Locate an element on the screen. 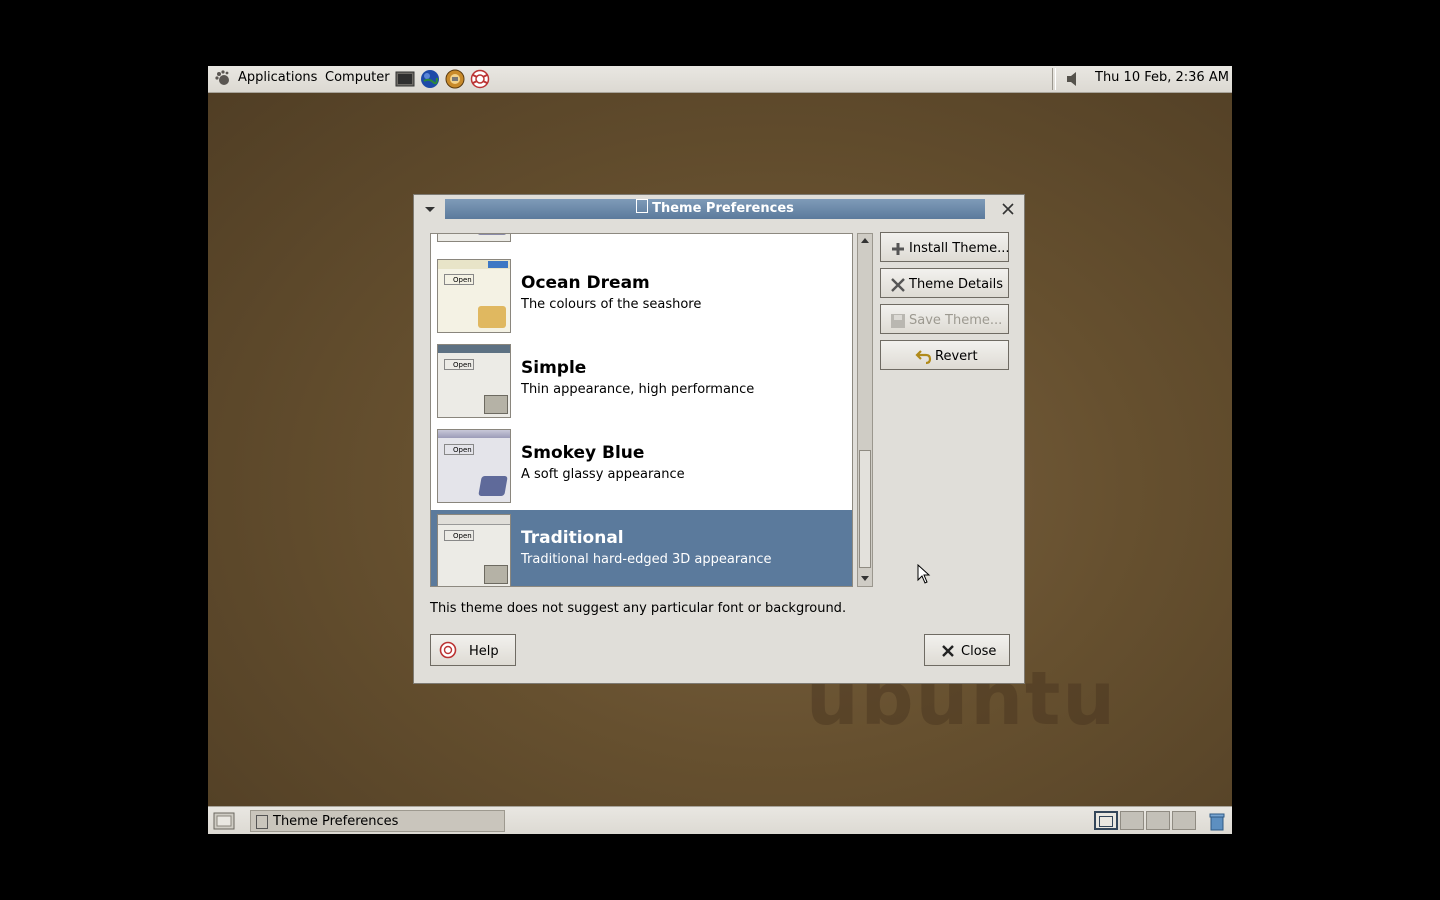 Image resolution: width=1440 pixels, height=900 pixels. show-desktop-icon is located at coordinates (224, 821).